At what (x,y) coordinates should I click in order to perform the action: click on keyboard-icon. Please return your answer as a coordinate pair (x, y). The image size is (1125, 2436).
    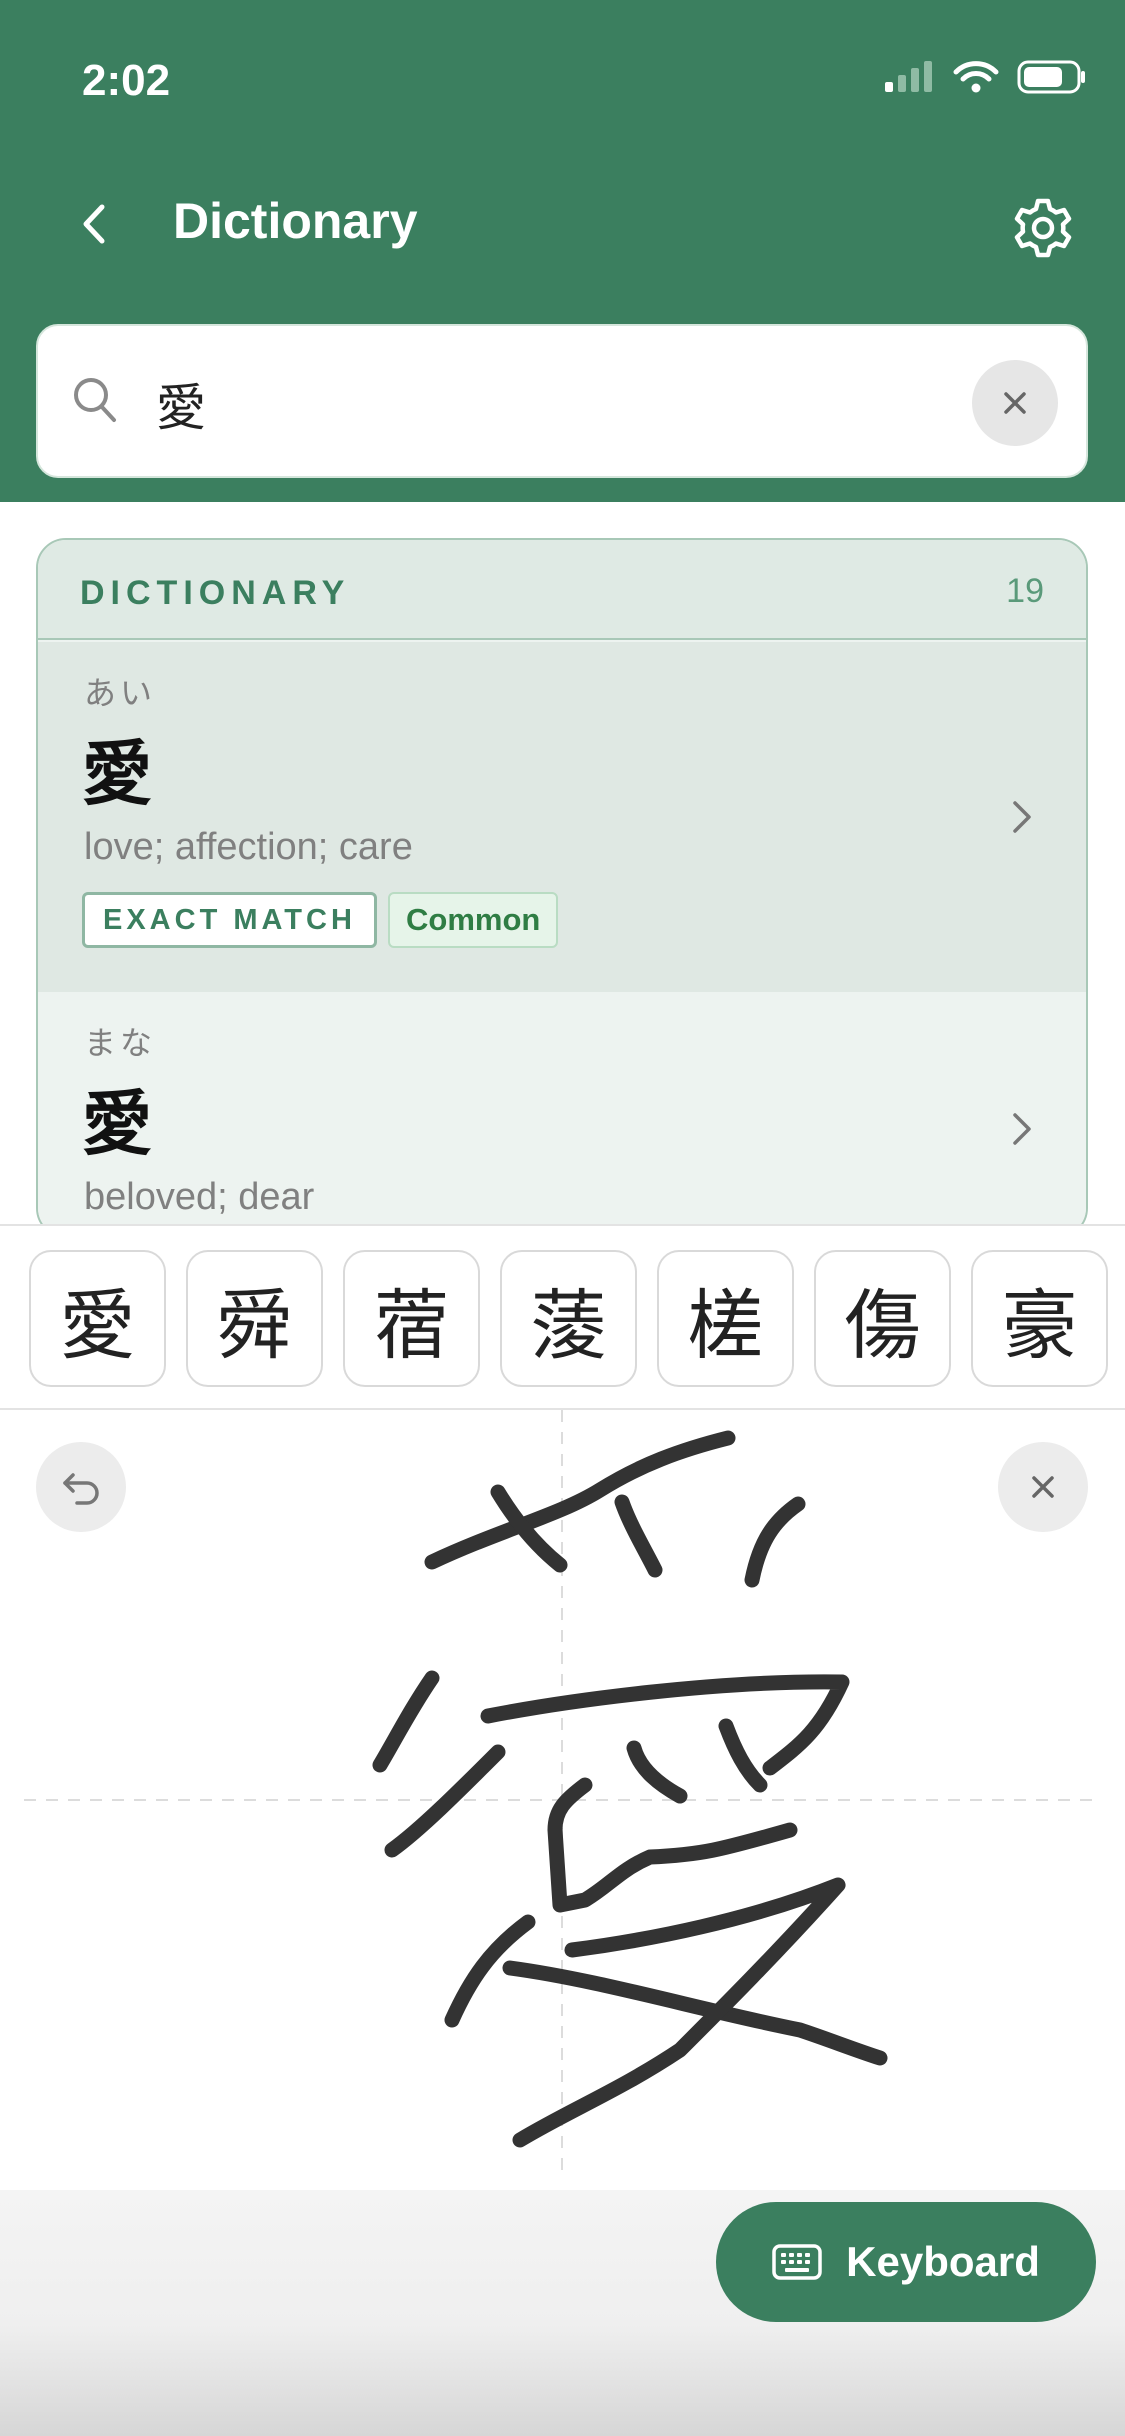
    Looking at the image, I should click on (797, 2262).